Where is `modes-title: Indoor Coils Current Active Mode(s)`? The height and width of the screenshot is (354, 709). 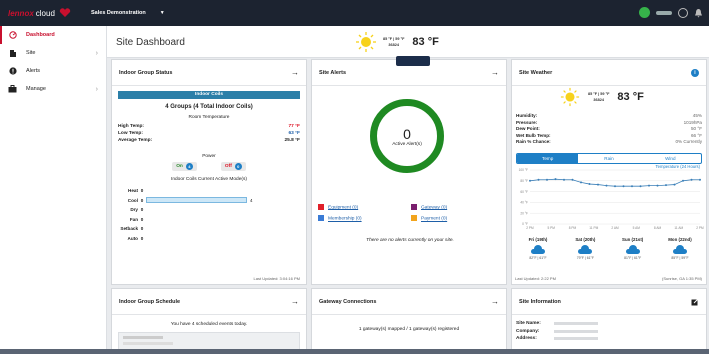 modes-title: Indoor Coils Current Active Mode(s) is located at coordinates (209, 179).